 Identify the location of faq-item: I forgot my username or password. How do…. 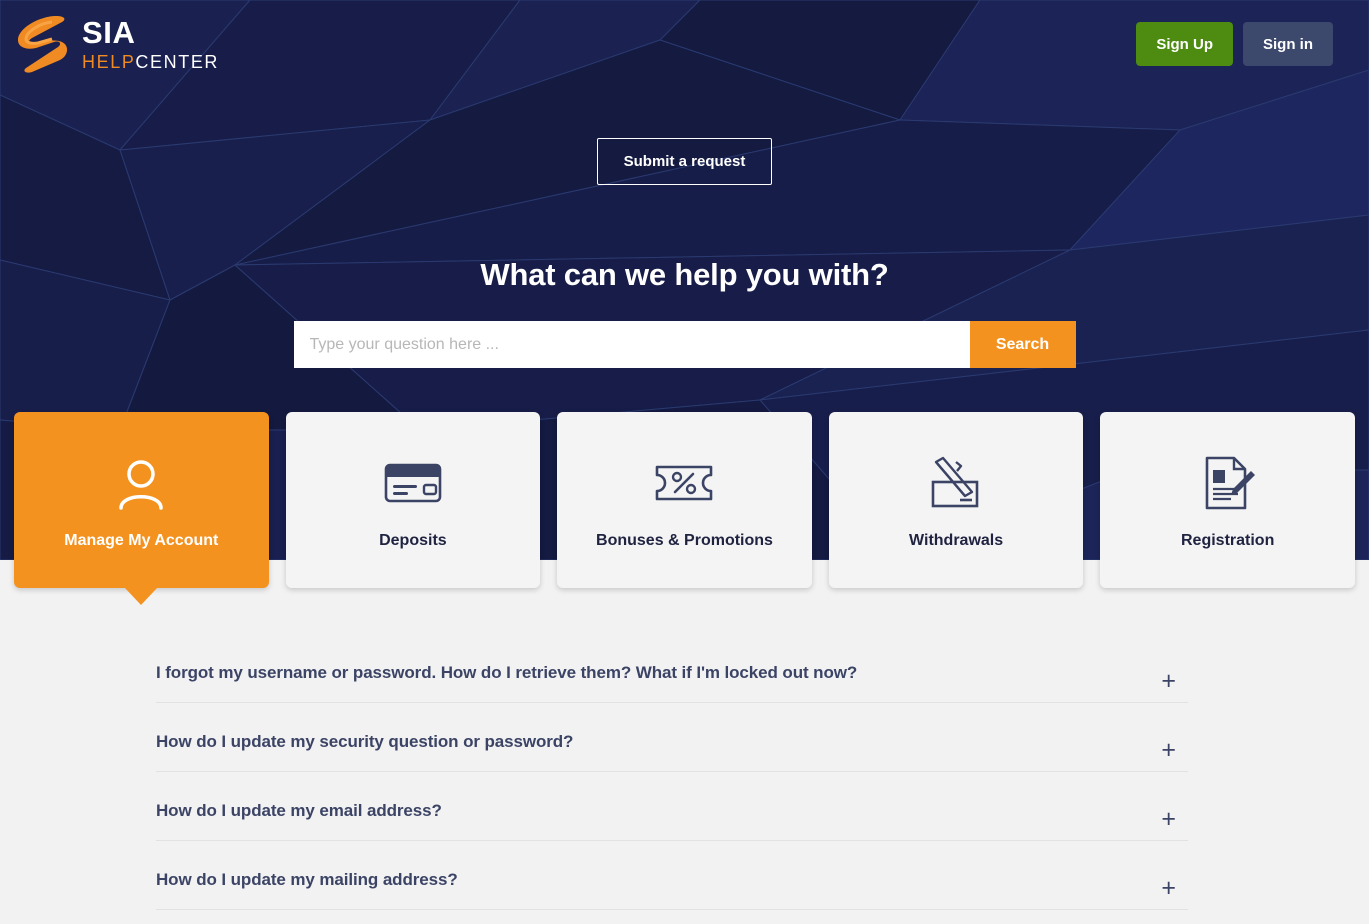
(672, 675).